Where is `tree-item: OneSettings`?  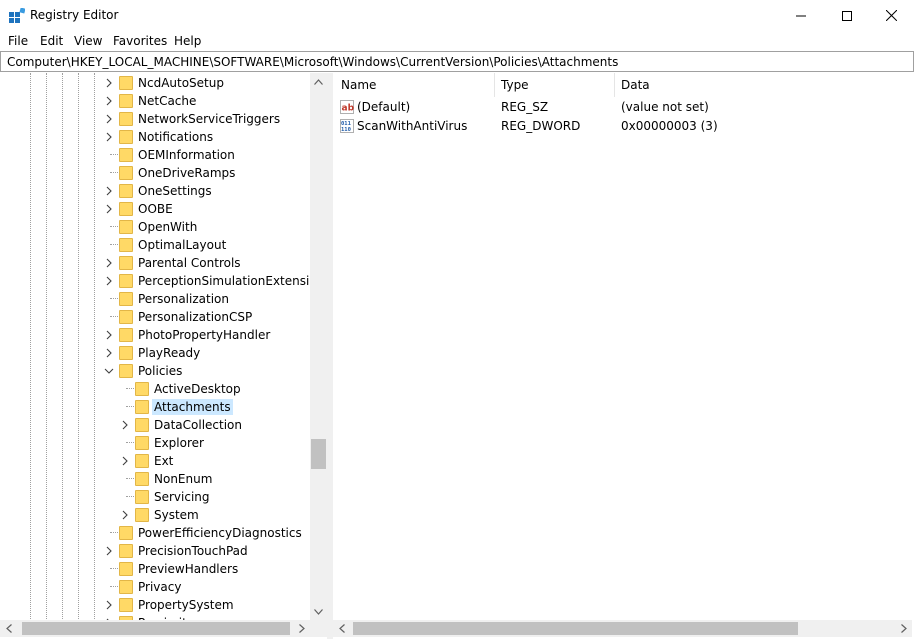
tree-item: OneSettings is located at coordinates (155, 191).